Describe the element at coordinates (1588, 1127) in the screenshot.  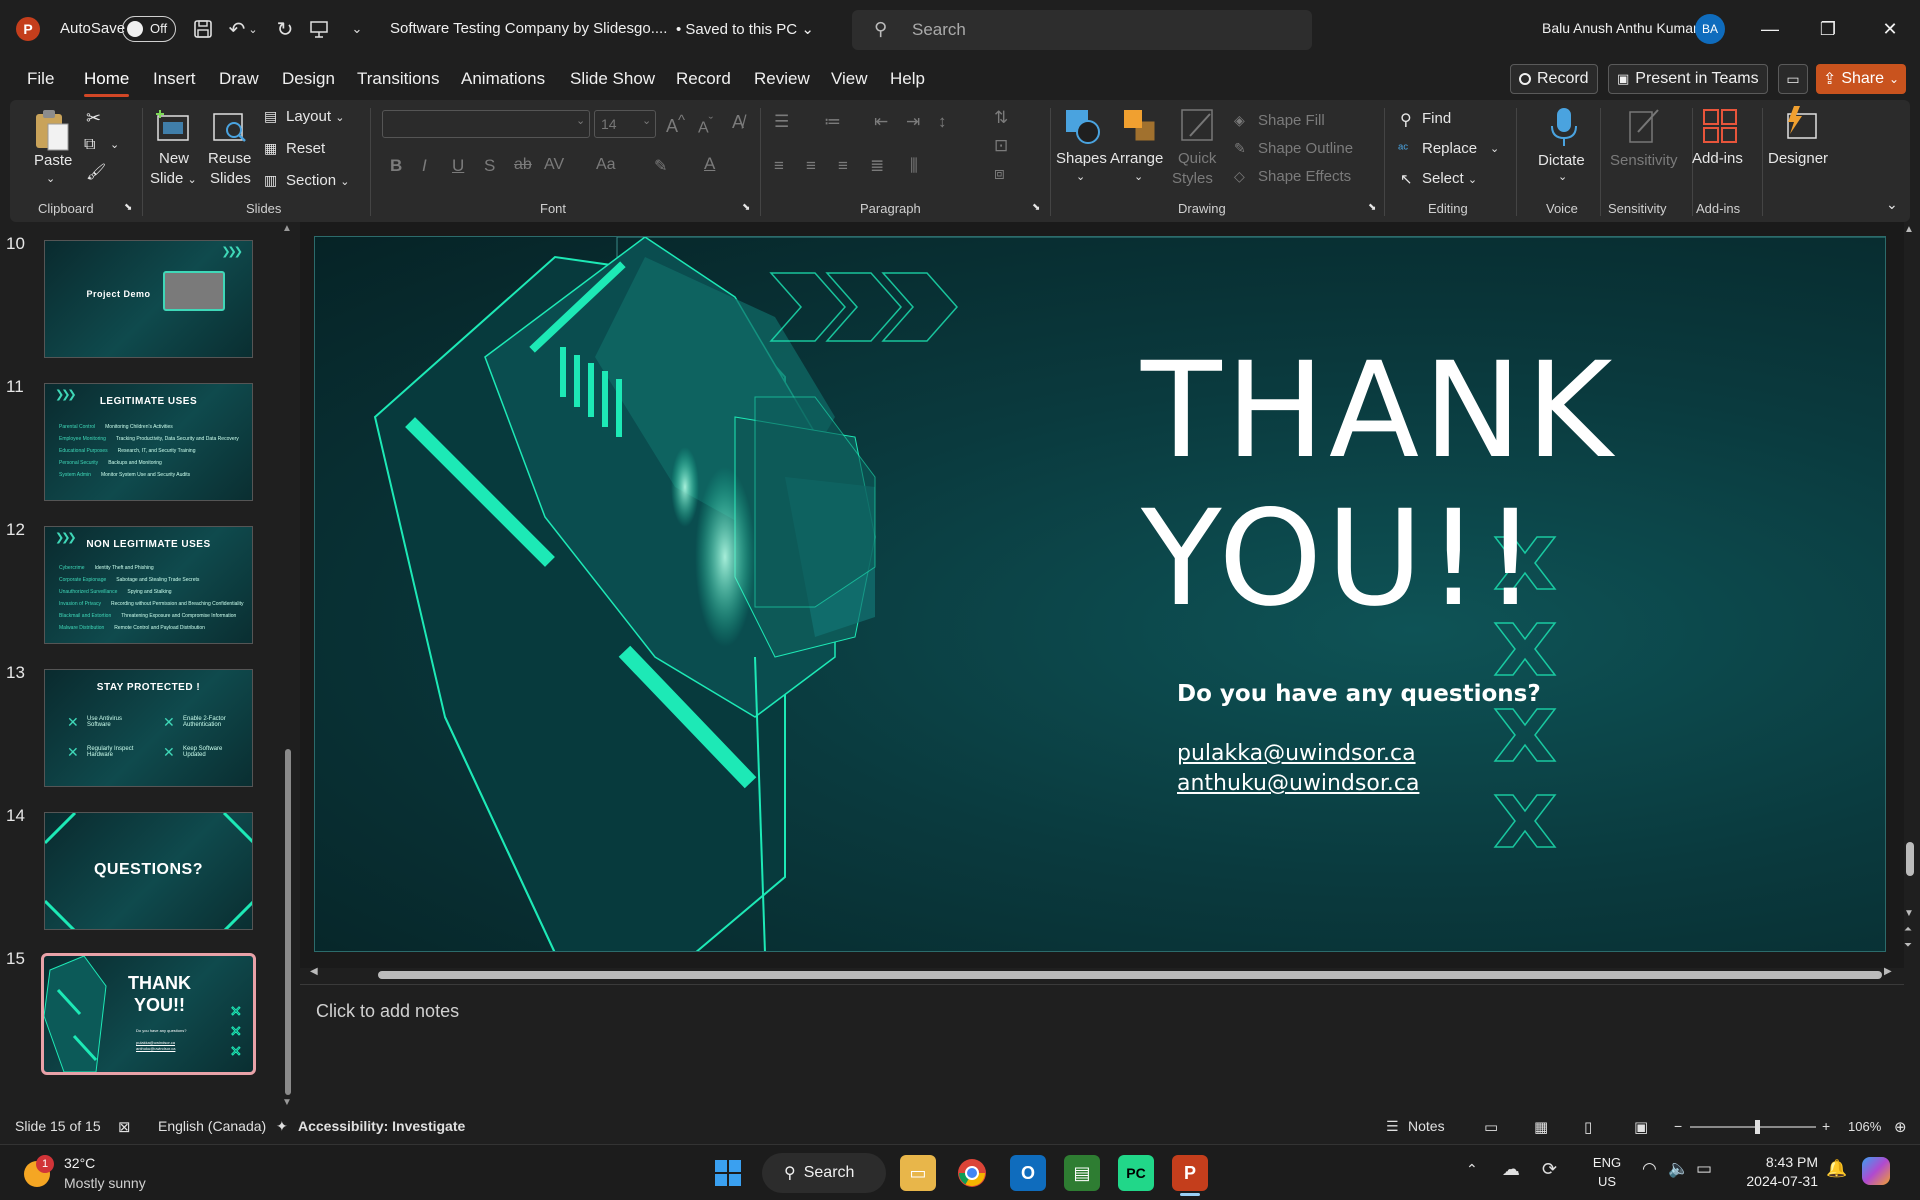
I see `reading-view-icon: ▯` at that location.